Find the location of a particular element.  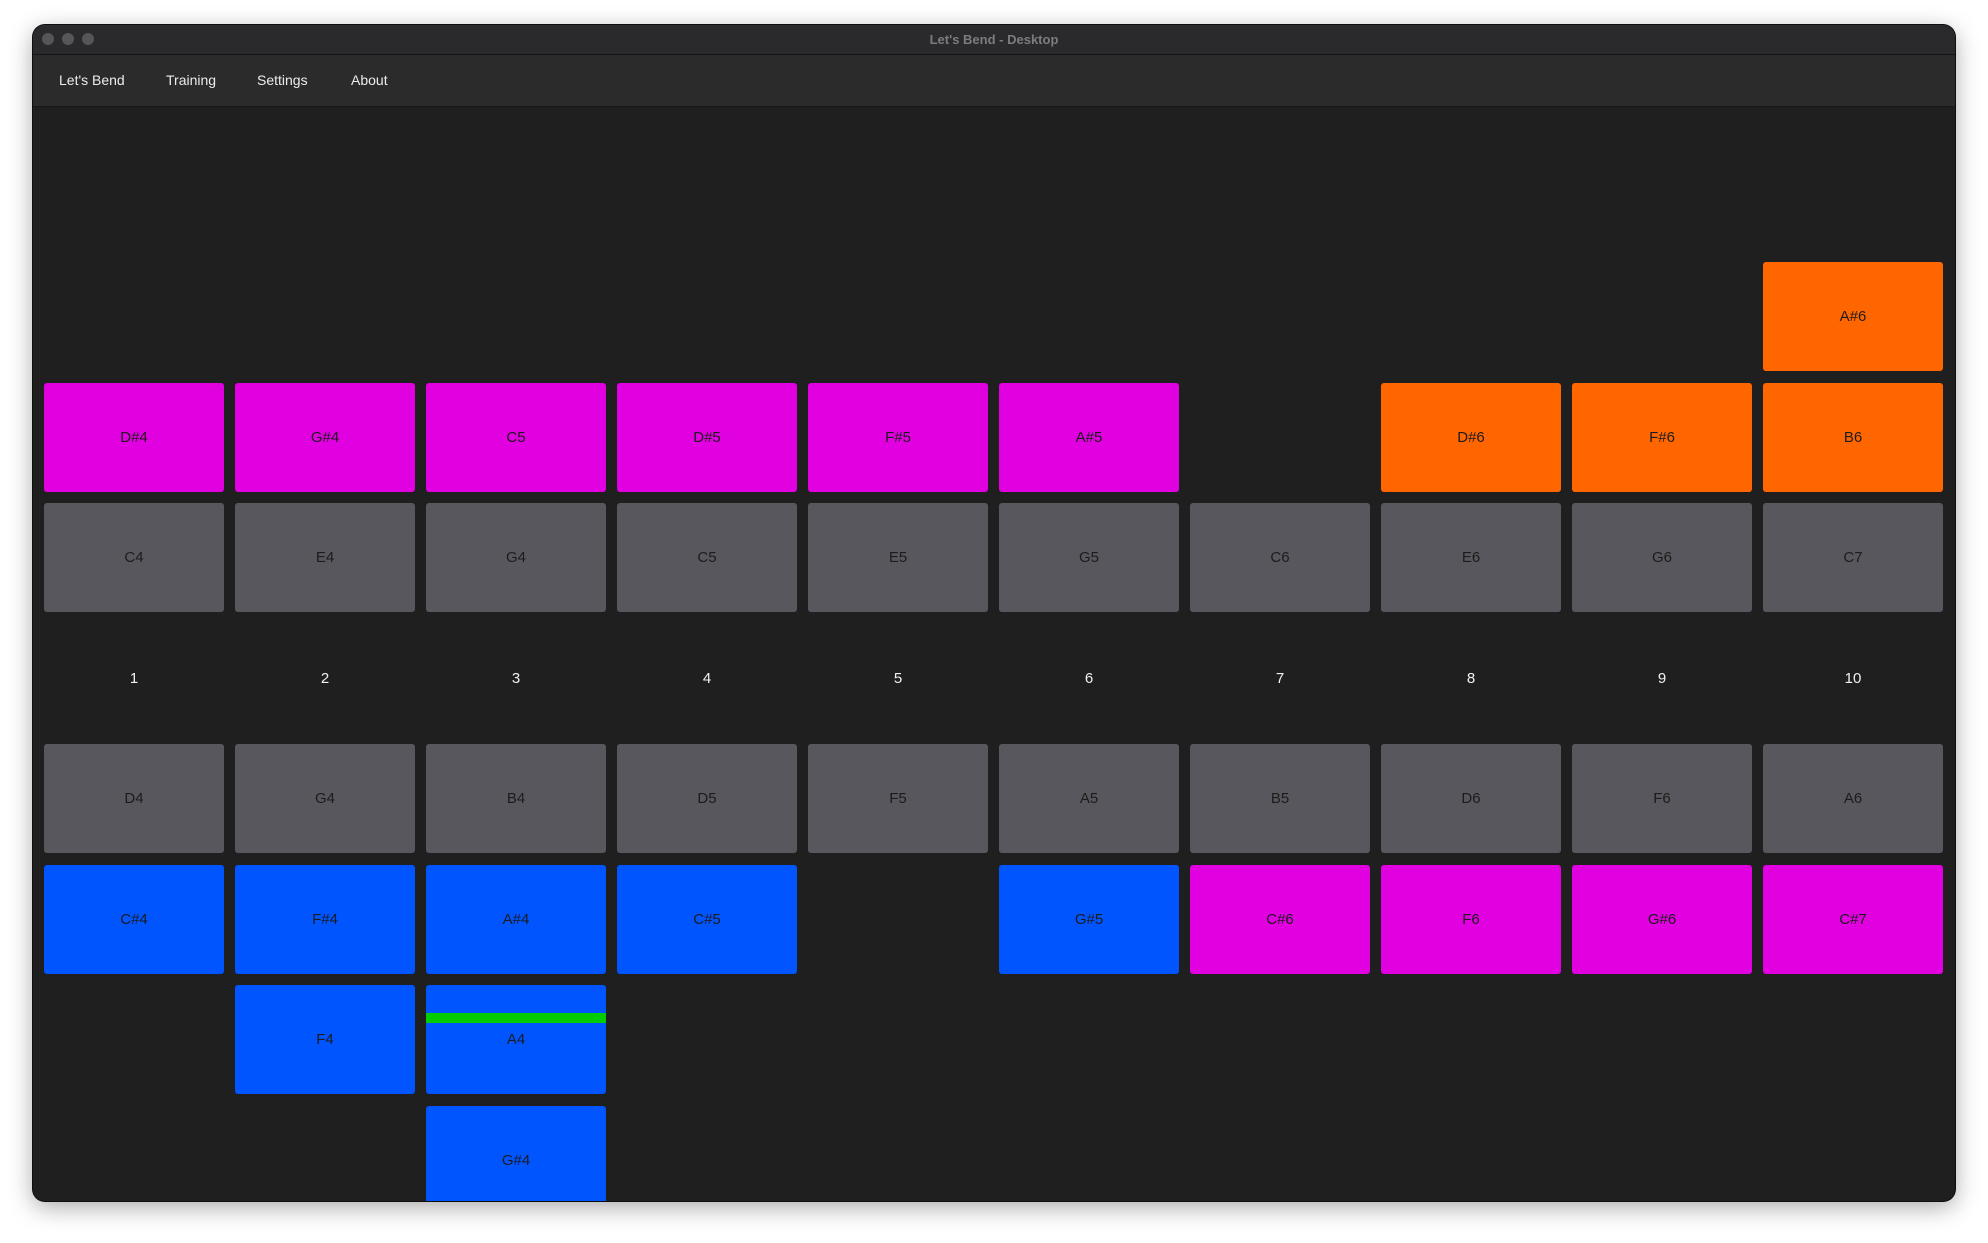

hole-number-label: 9 is located at coordinates (1662, 678).